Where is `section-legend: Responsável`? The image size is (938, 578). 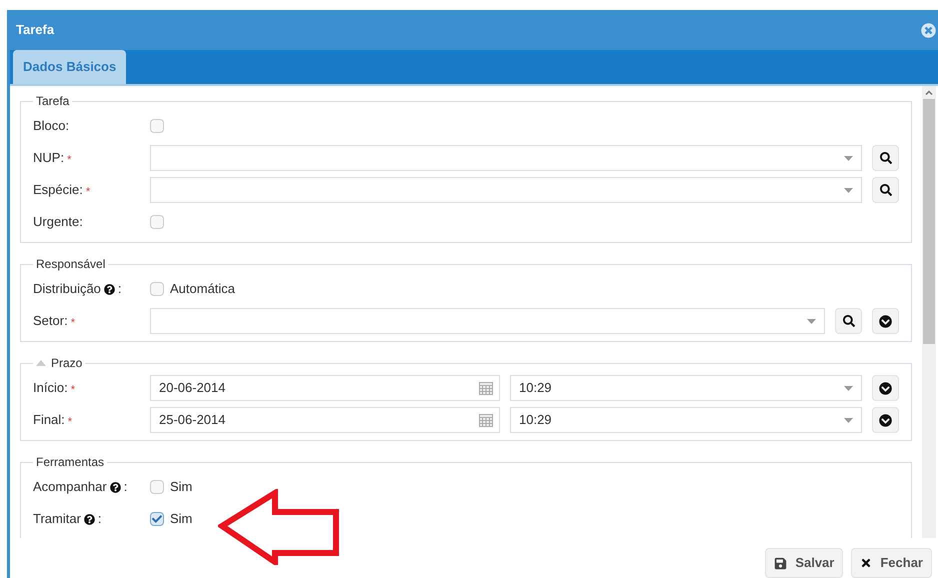
section-legend: Responsável is located at coordinates (71, 264).